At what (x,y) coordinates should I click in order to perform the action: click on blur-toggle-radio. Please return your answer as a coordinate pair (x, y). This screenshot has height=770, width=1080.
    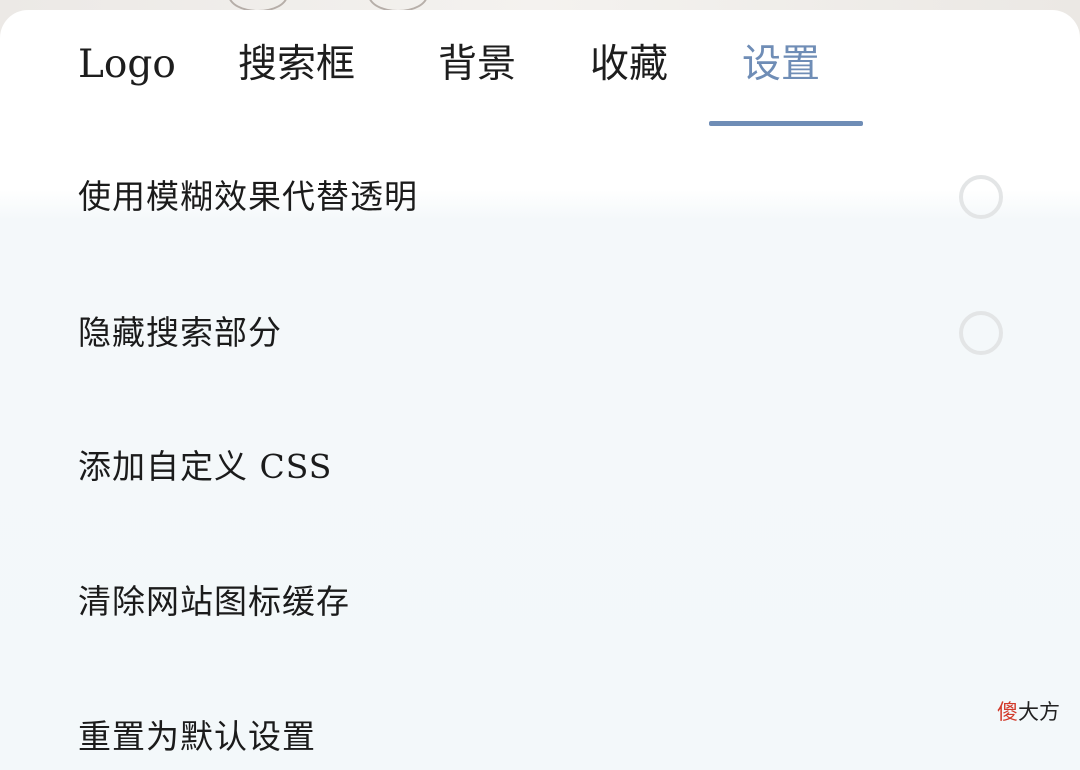
    Looking at the image, I should click on (981, 197).